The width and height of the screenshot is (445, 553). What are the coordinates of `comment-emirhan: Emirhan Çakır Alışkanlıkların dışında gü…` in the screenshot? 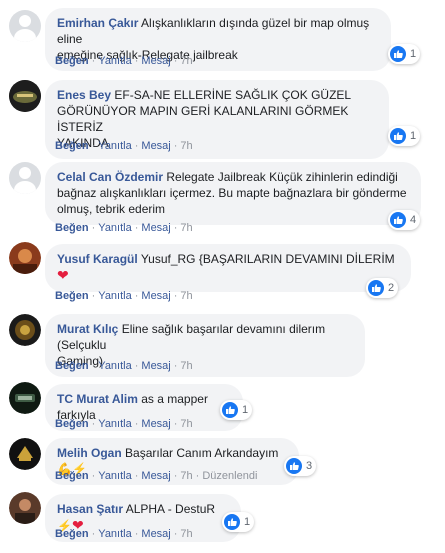 It's located at (222, 40).